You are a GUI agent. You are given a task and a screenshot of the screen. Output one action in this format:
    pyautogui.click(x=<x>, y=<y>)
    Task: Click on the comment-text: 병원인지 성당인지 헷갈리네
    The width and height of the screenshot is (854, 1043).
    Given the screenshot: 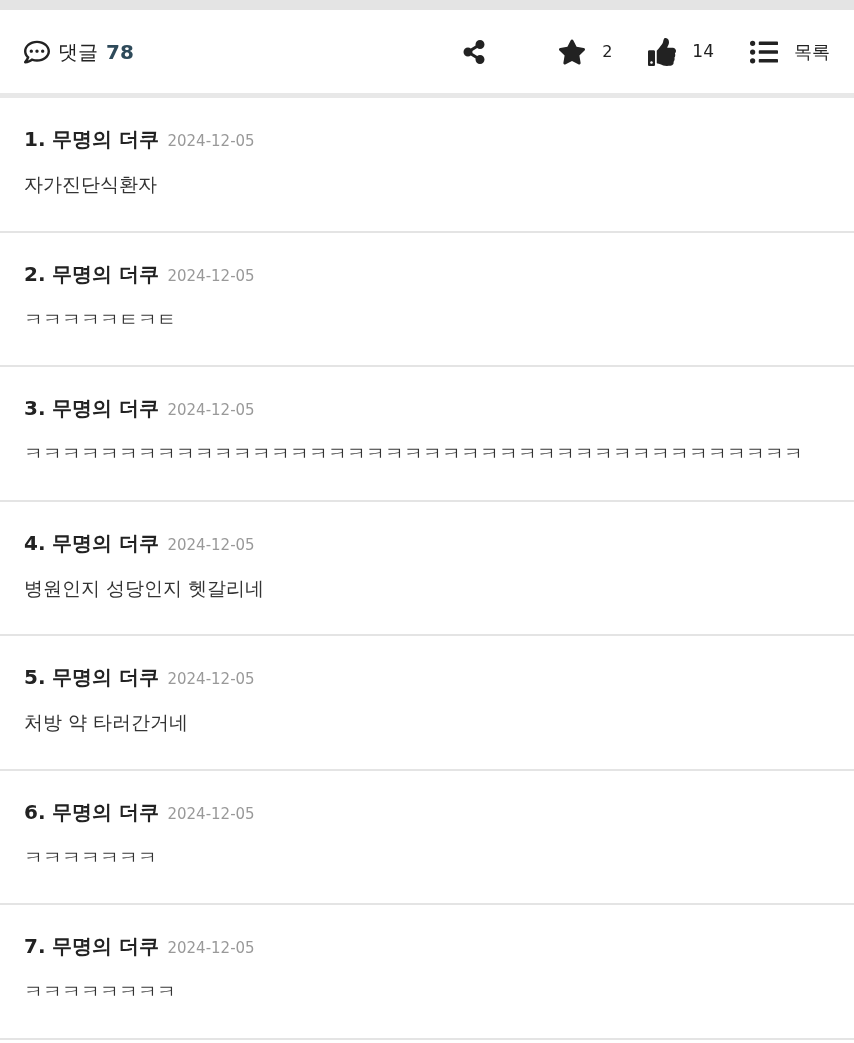 What is the action you would take?
    pyautogui.click(x=145, y=588)
    